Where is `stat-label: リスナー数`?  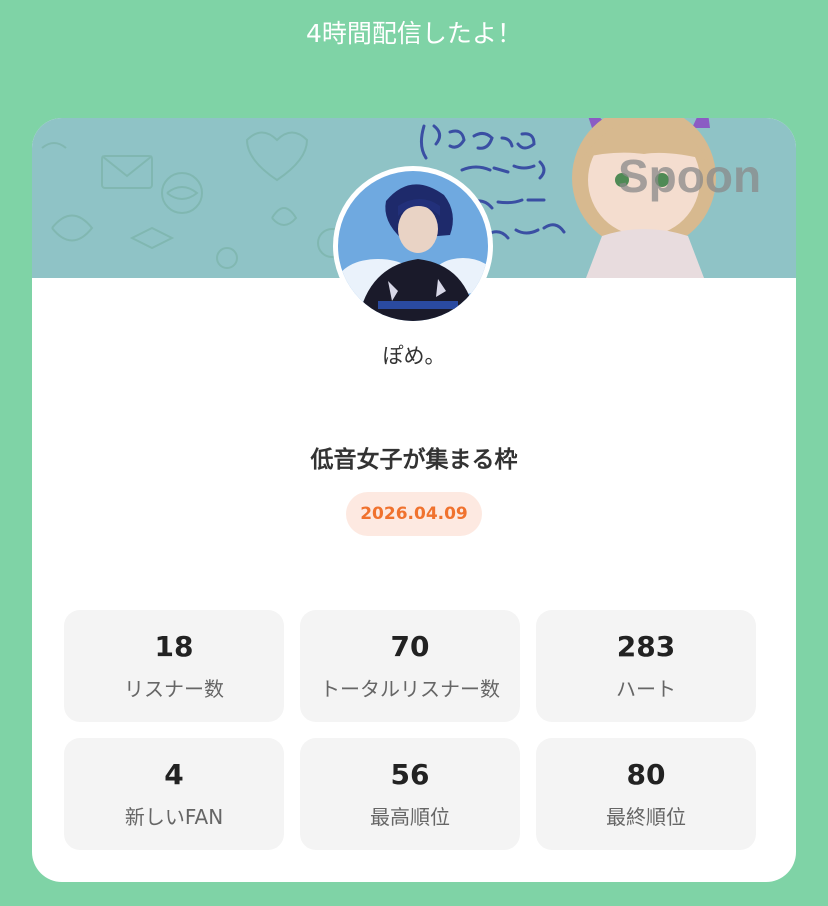
stat-label: リスナー数 is located at coordinates (174, 689).